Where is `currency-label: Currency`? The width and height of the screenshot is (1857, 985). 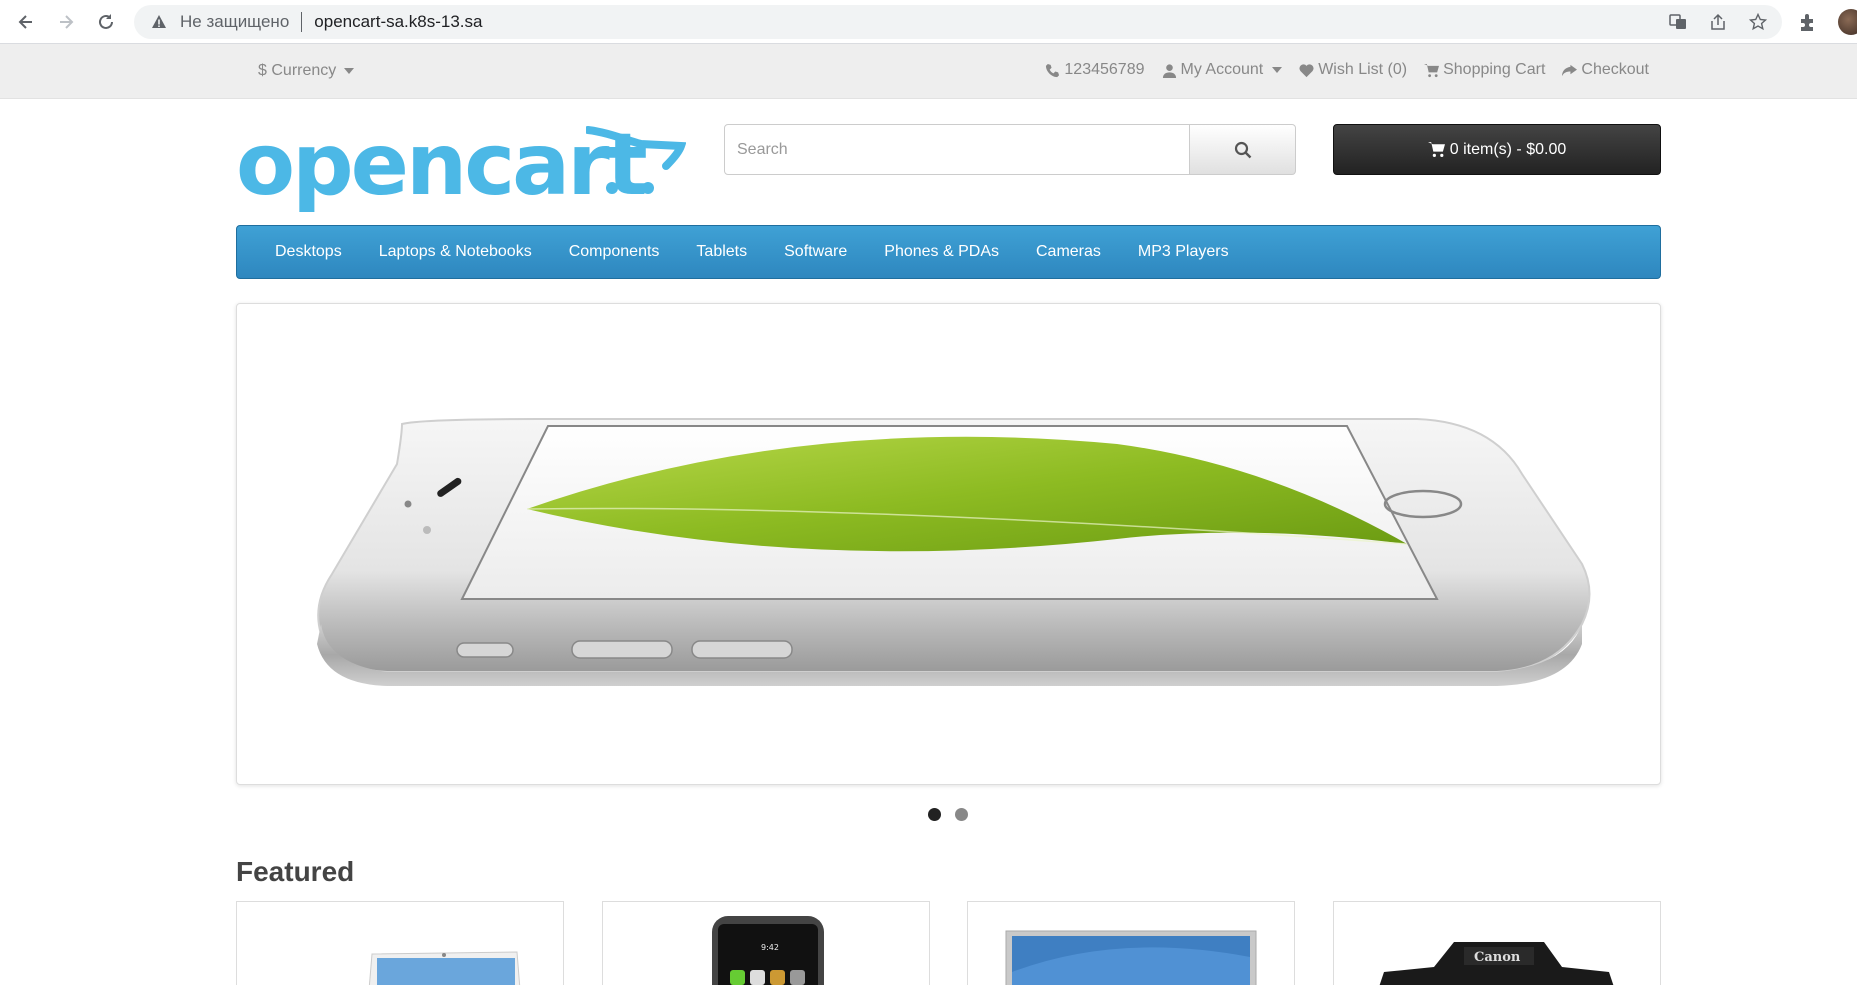 currency-label: Currency is located at coordinates (304, 70).